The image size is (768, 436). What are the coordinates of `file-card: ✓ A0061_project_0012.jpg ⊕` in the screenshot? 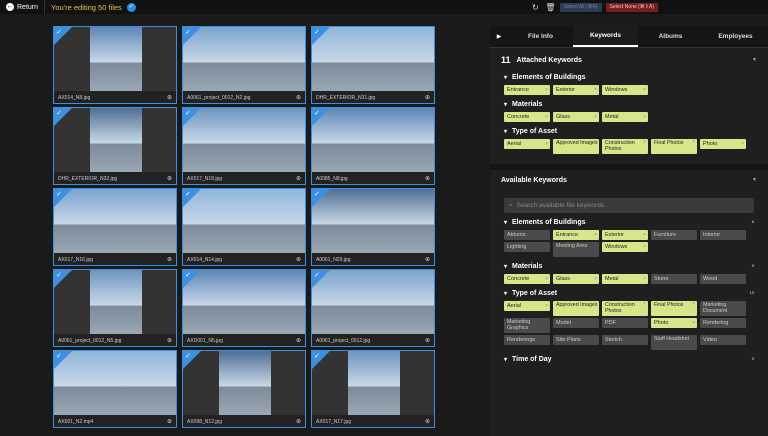 It's located at (373, 308).